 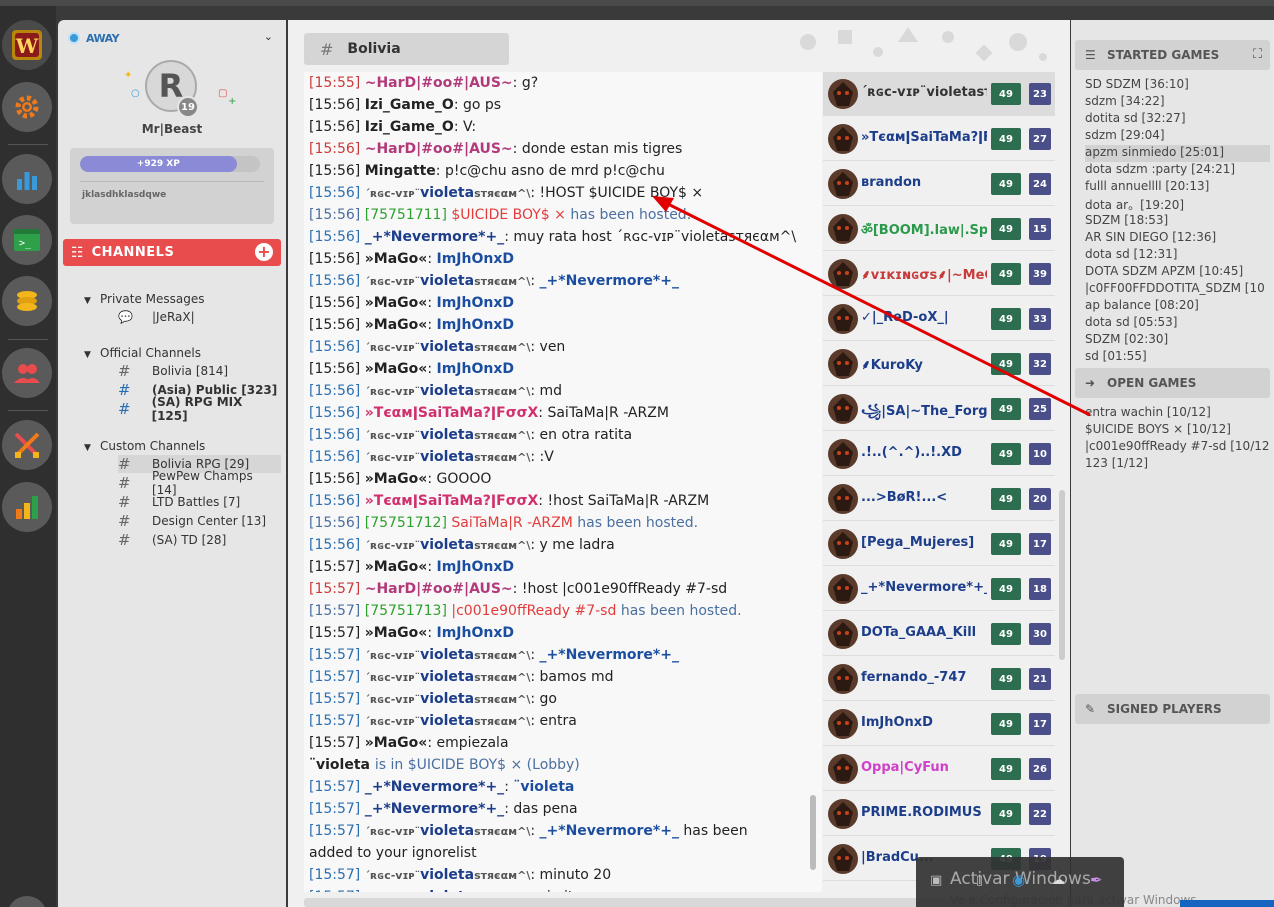 What do you see at coordinates (199, 317) in the screenshot?
I see `pm-item: 💬 |JeRaX|` at bounding box center [199, 317].